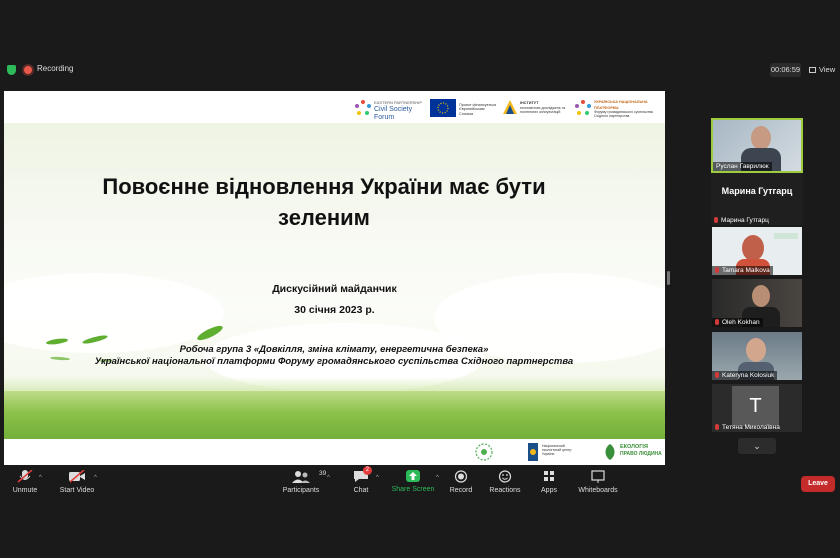  I want to click on share-screen-icon, so click(413, 476).